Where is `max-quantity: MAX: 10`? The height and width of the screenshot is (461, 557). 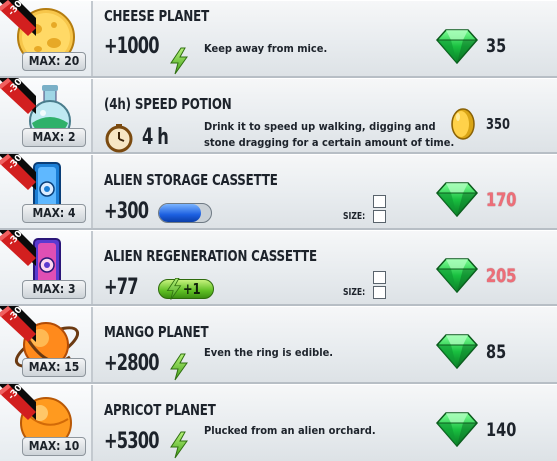
max-quantity: MAX: 10 is located at coordinates (54, 446).